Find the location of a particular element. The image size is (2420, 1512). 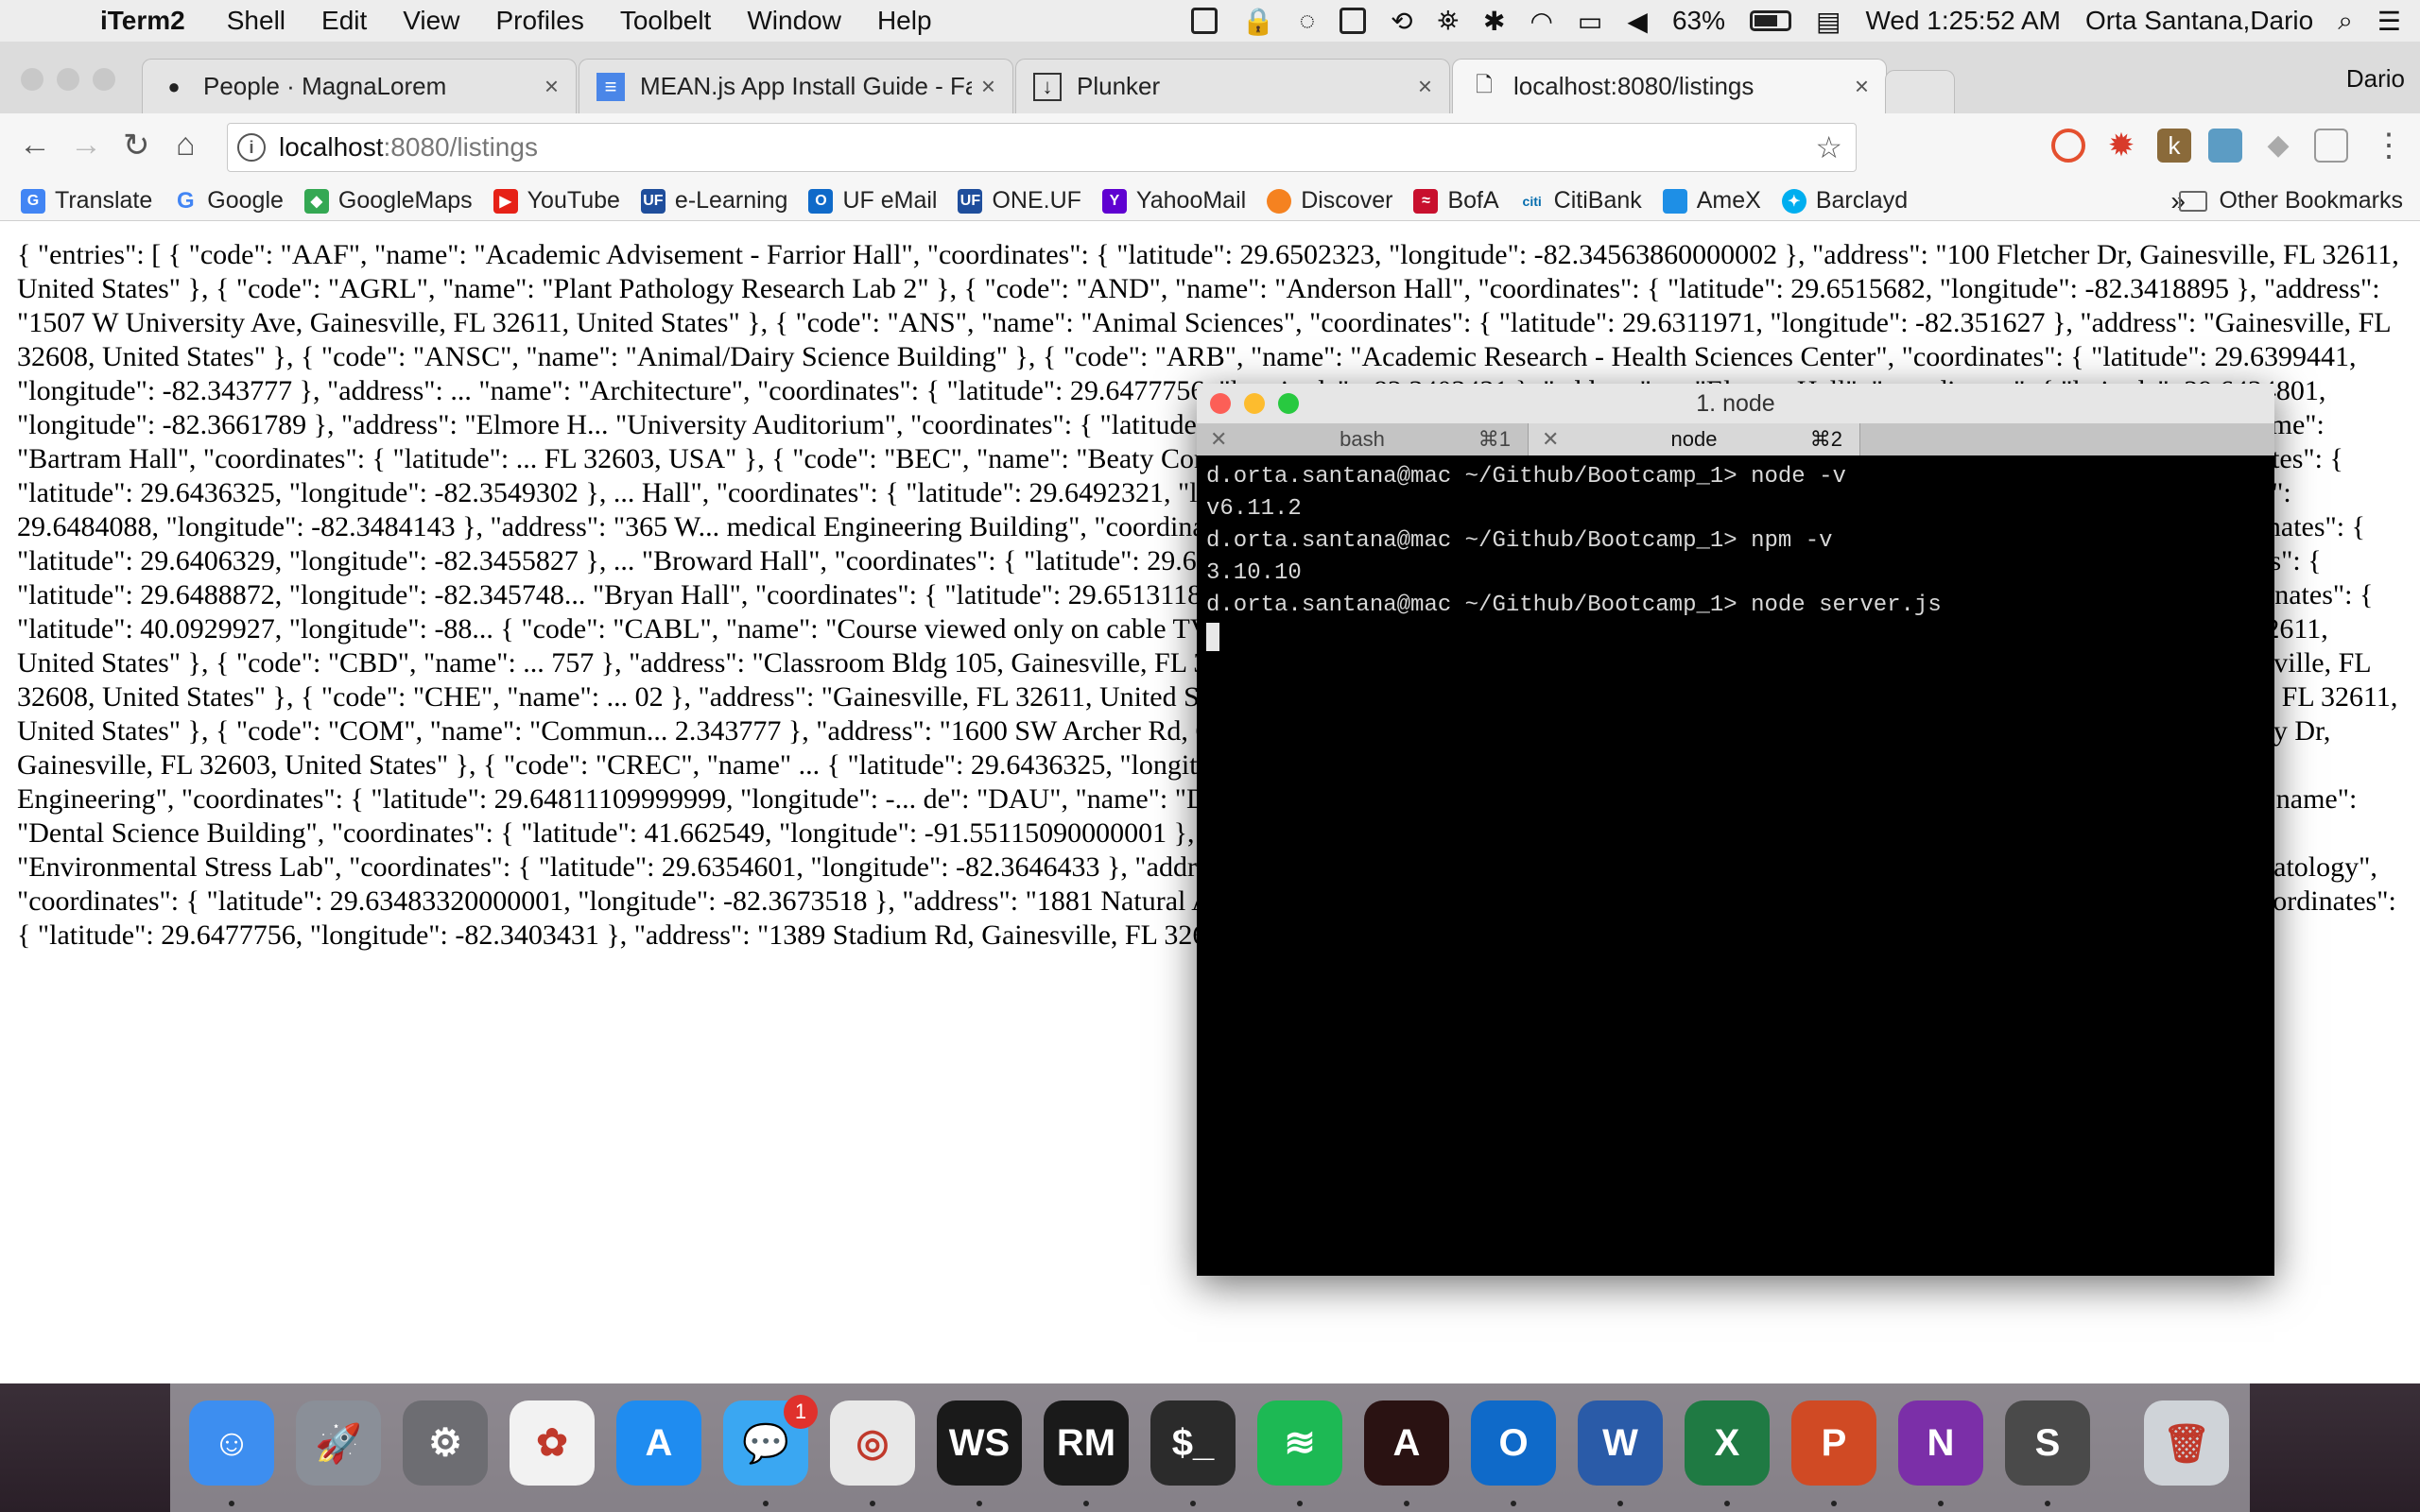

jb-extension-icon is located at coordinates (2331, 146).